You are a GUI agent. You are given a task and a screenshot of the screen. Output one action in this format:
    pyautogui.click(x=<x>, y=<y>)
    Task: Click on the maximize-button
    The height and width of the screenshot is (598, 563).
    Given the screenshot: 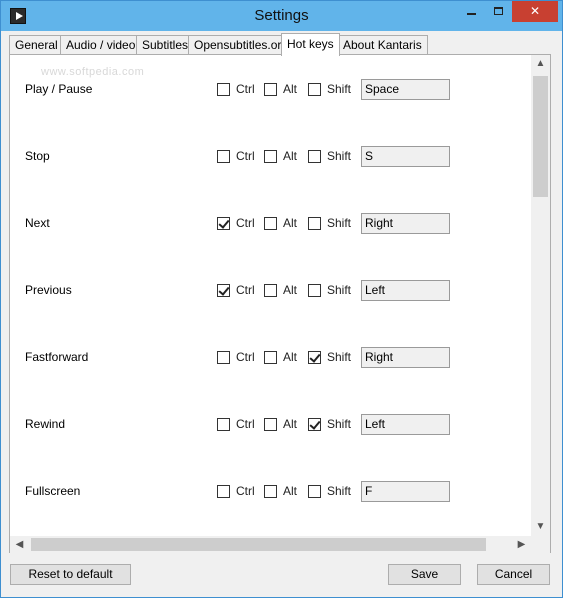 What is the action you would take?
    pyautogui.click(x=498, y=11)
    